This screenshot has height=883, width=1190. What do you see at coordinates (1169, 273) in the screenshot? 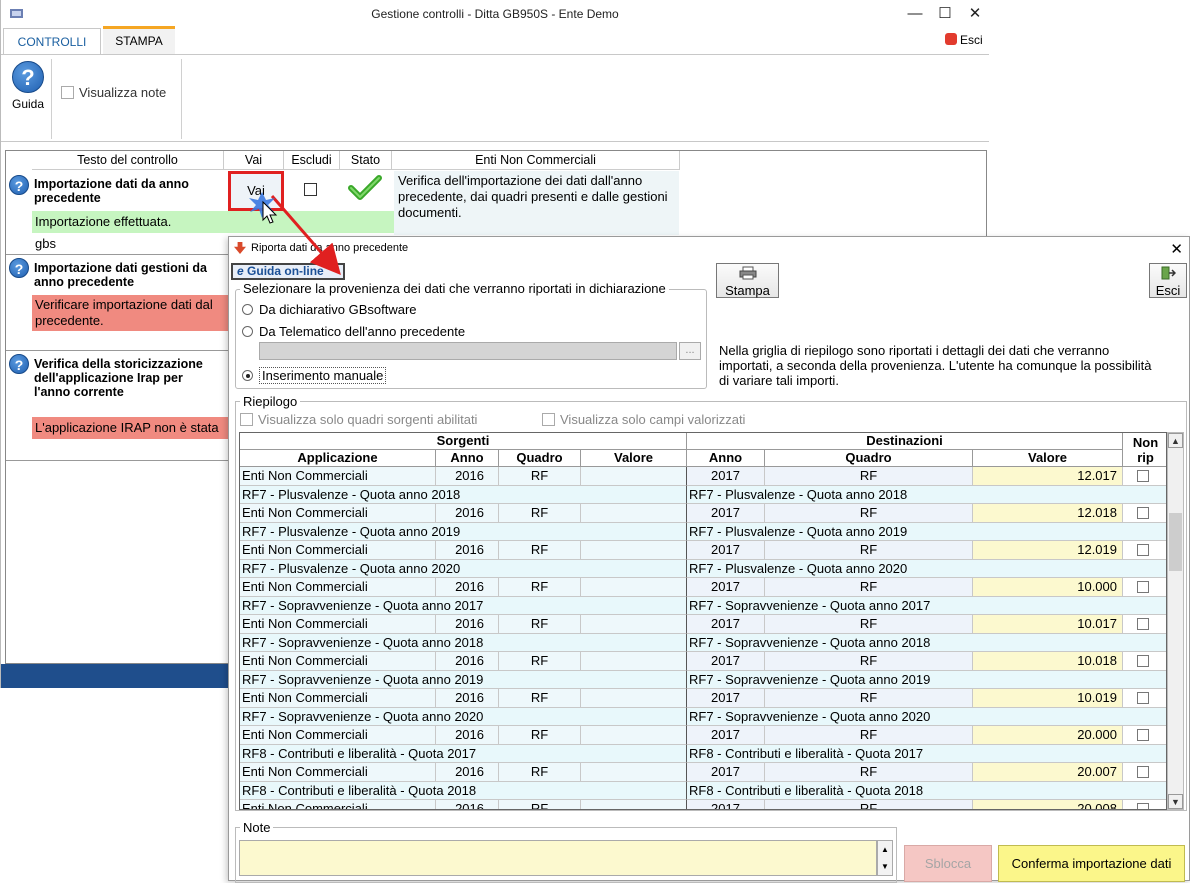
I see `exit-door-icon` at bounding box center [1169, 273].